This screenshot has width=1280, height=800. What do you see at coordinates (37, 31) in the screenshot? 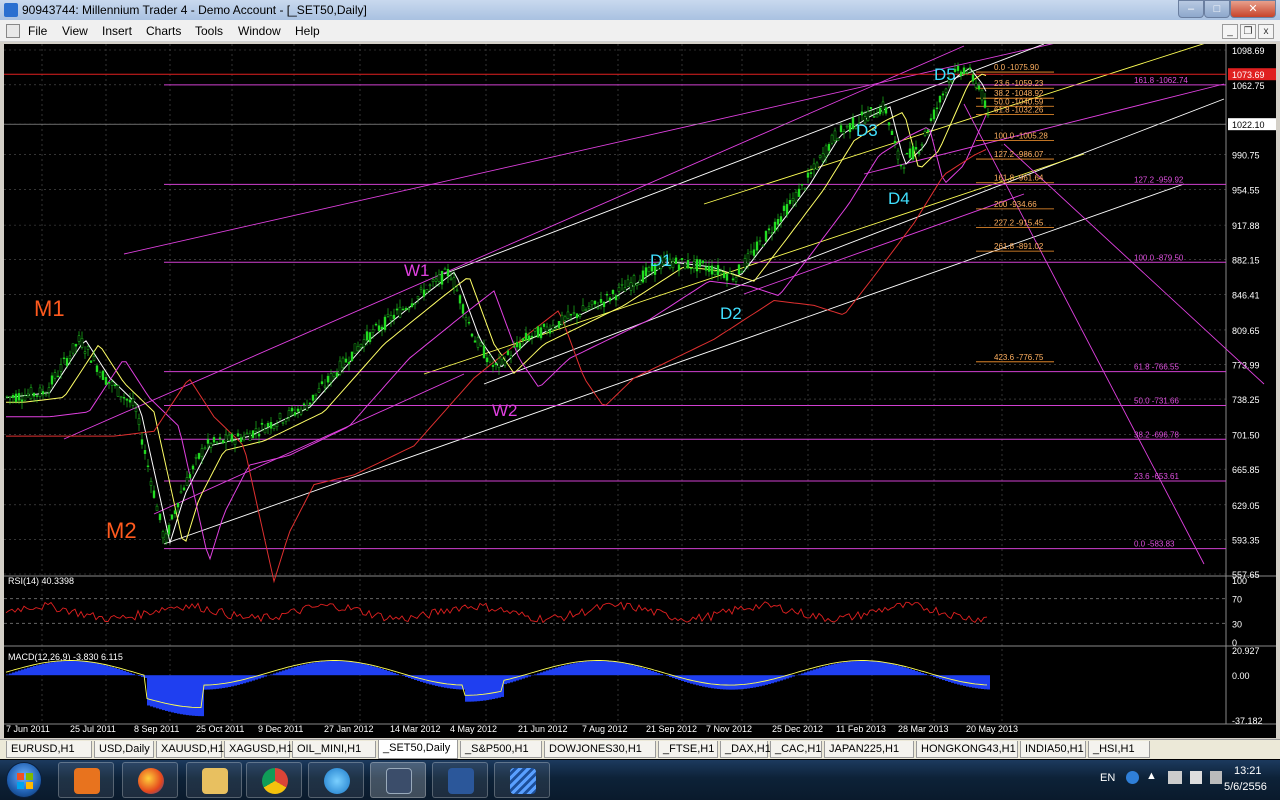
I see `menu-file: File` at bounding box center [37, 31].